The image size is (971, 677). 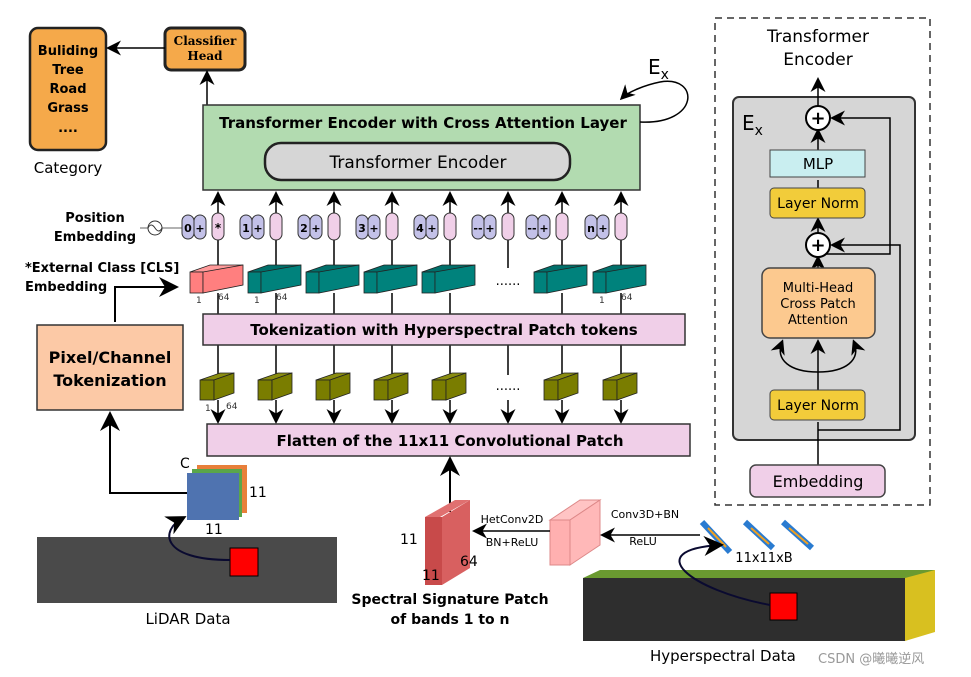 I want to click on position-index: 1, so click(x=246, y=228).